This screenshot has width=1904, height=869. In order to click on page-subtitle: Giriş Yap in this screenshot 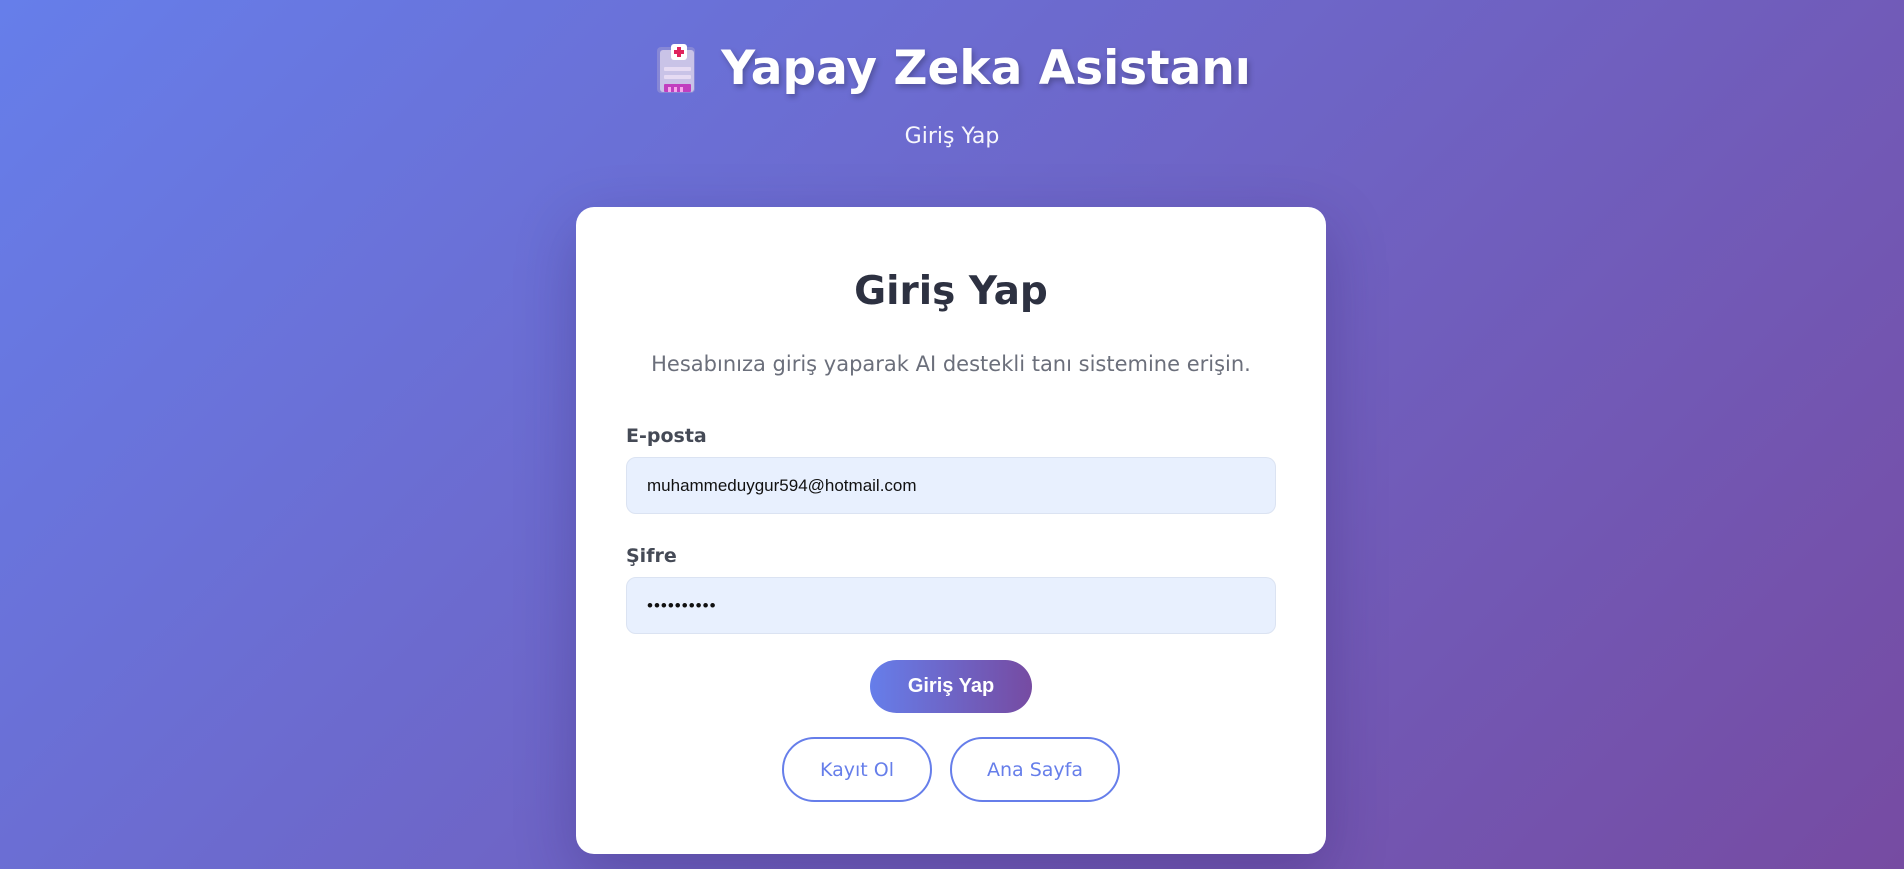, I will do `click(952, 136)`.